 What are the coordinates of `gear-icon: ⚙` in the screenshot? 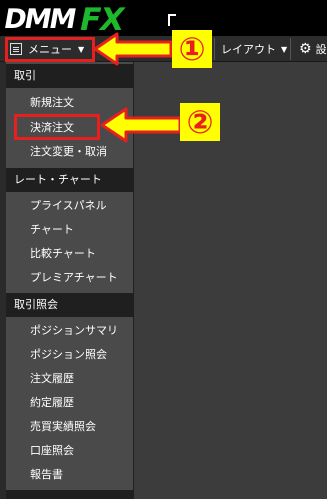 It's located at (305, 49).